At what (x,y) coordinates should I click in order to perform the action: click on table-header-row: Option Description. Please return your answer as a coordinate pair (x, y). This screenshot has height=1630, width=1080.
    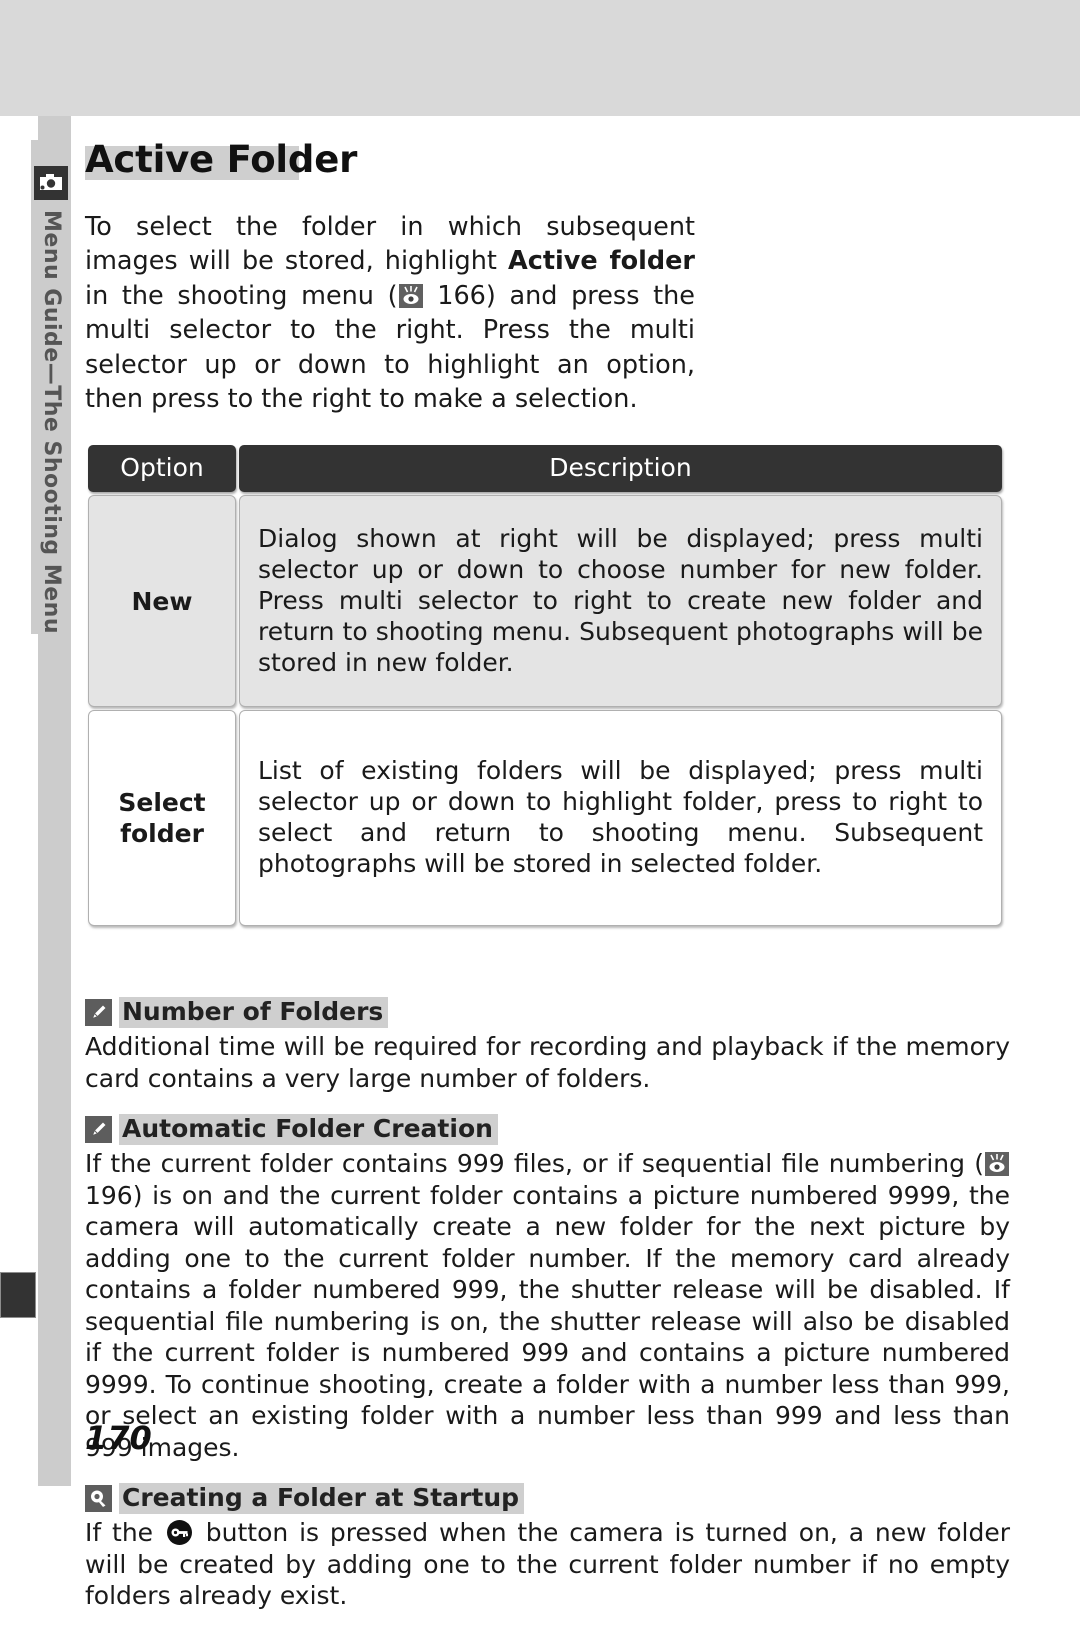
    Looking at the image, I should click on (545, 468).